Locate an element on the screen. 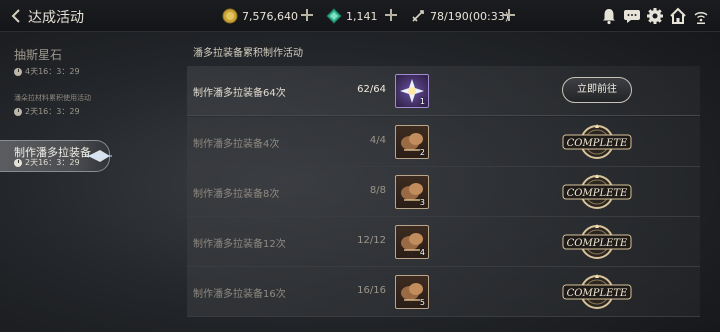  task-progress: 4/4 is located at coordinates (377, 140).